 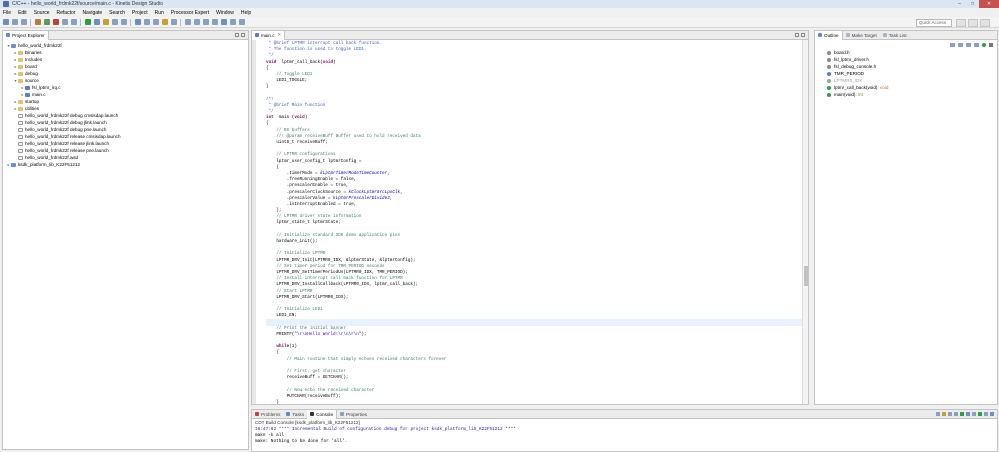 What do you see at coordinates (861, 35) in the screenshot?
I see `tab-make-target: Make Target` at bounding box center [861, 35].